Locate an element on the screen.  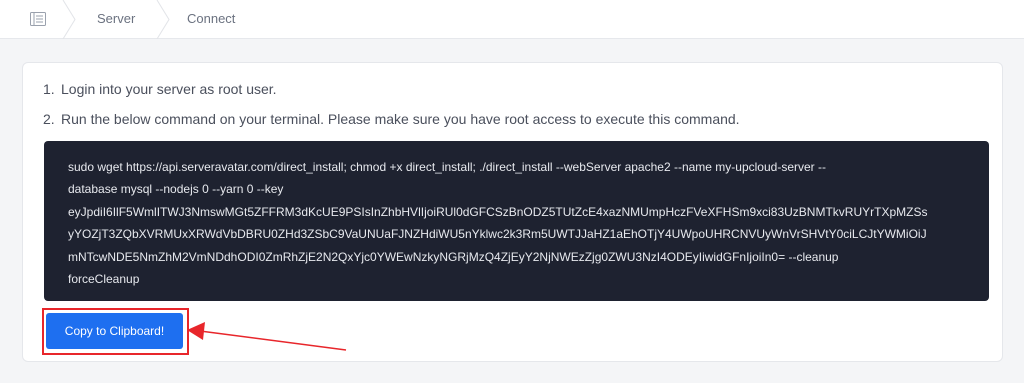
step-number: 2. is located at coordinates (49, 119).